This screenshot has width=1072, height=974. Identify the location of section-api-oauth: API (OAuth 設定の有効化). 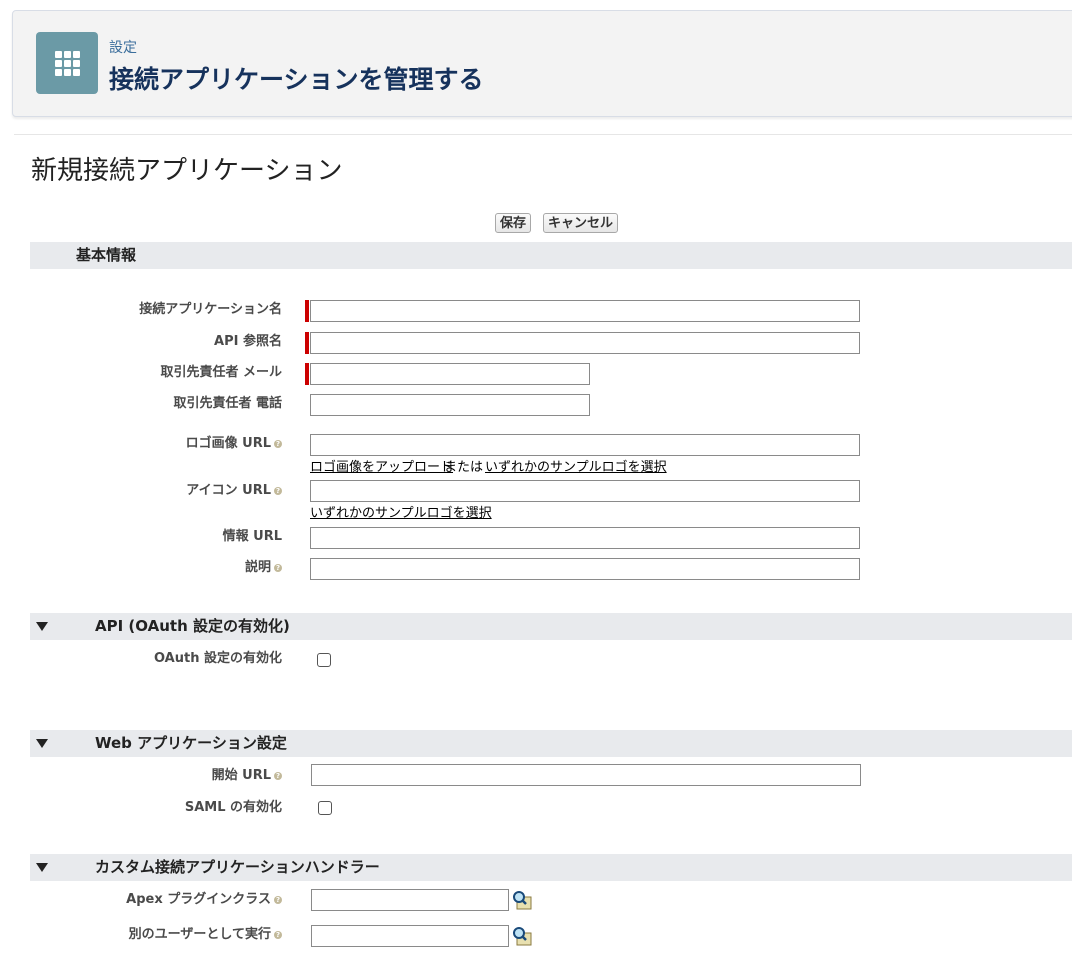
(551, 626).